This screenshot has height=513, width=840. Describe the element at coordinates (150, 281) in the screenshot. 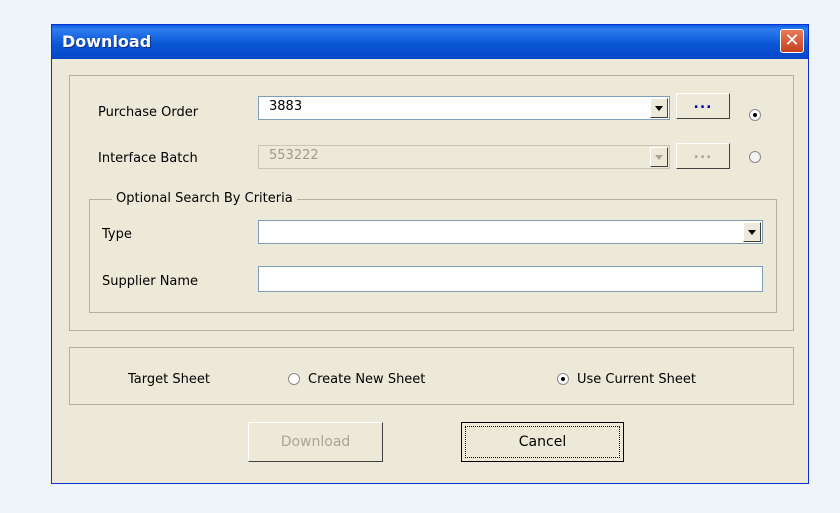

I see `supplier-name-label: Supplier Name` at that location.